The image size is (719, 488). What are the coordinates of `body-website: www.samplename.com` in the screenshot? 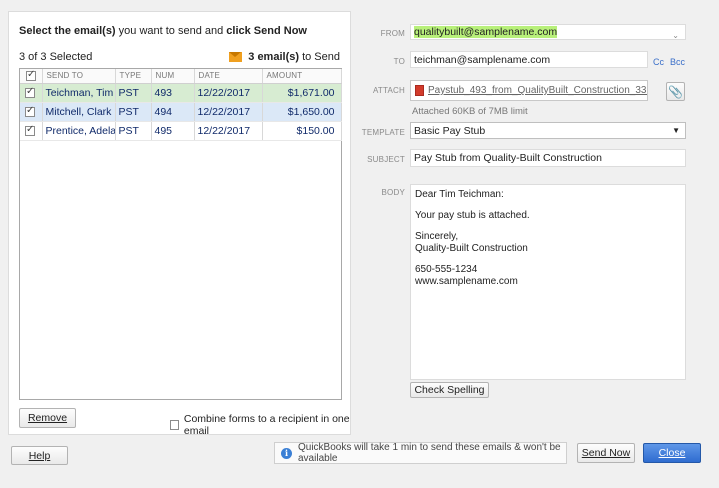 It's located at (466, 281).